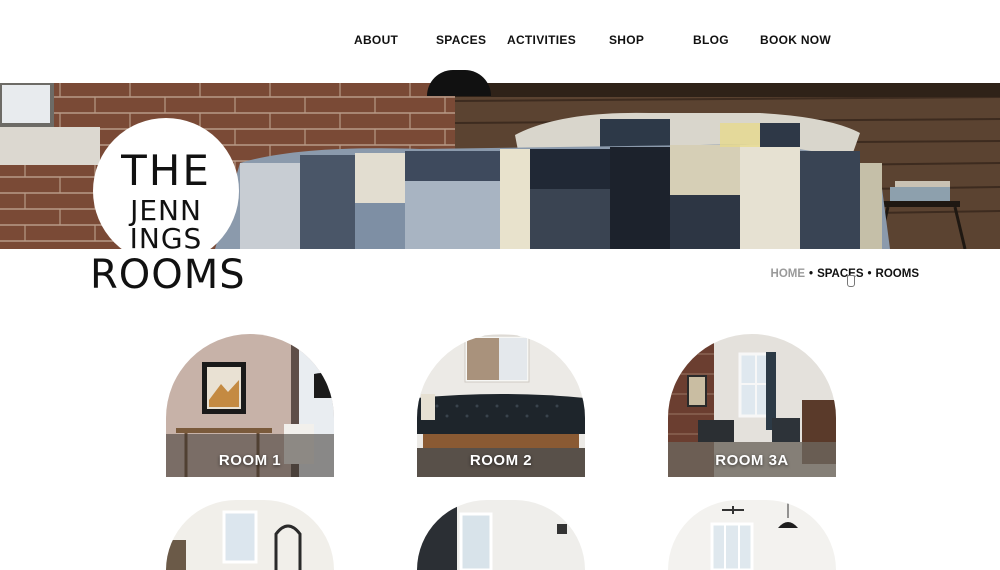 Image resolution: width=1000 pixels, height=570 pixels. Describe the element at coordinates (541, 40) in the screenshot. I see `nav-activities: ACTIVITIES` at that location.